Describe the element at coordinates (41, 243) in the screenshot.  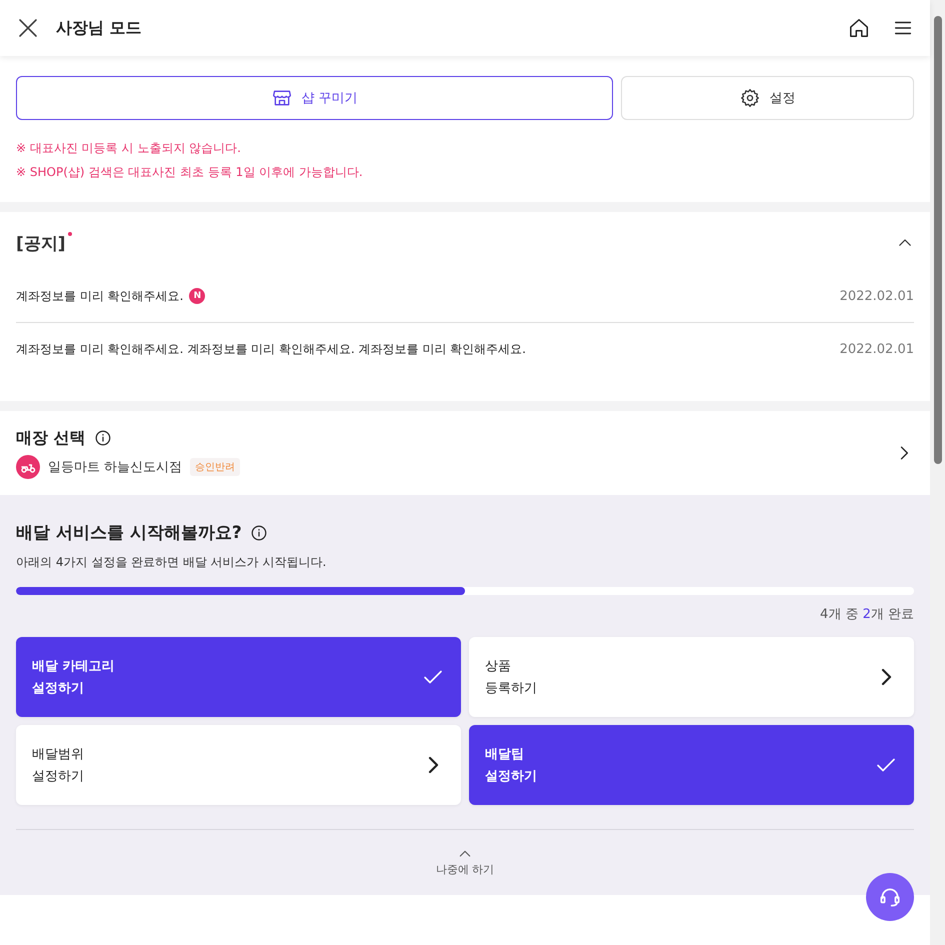
I see `section-title: [공지]` at that location.